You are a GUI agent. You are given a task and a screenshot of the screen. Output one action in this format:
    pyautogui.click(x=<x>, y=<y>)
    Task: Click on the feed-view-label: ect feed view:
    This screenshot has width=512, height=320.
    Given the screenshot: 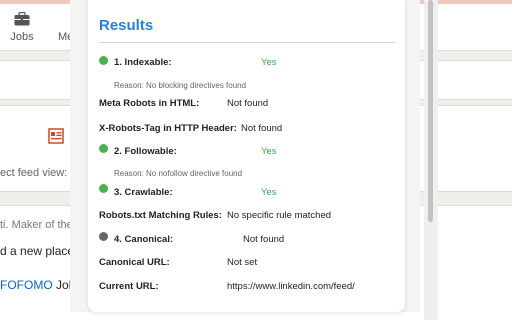 What is the action you would take?
    pyautogui.click(x=34, y=173)
    